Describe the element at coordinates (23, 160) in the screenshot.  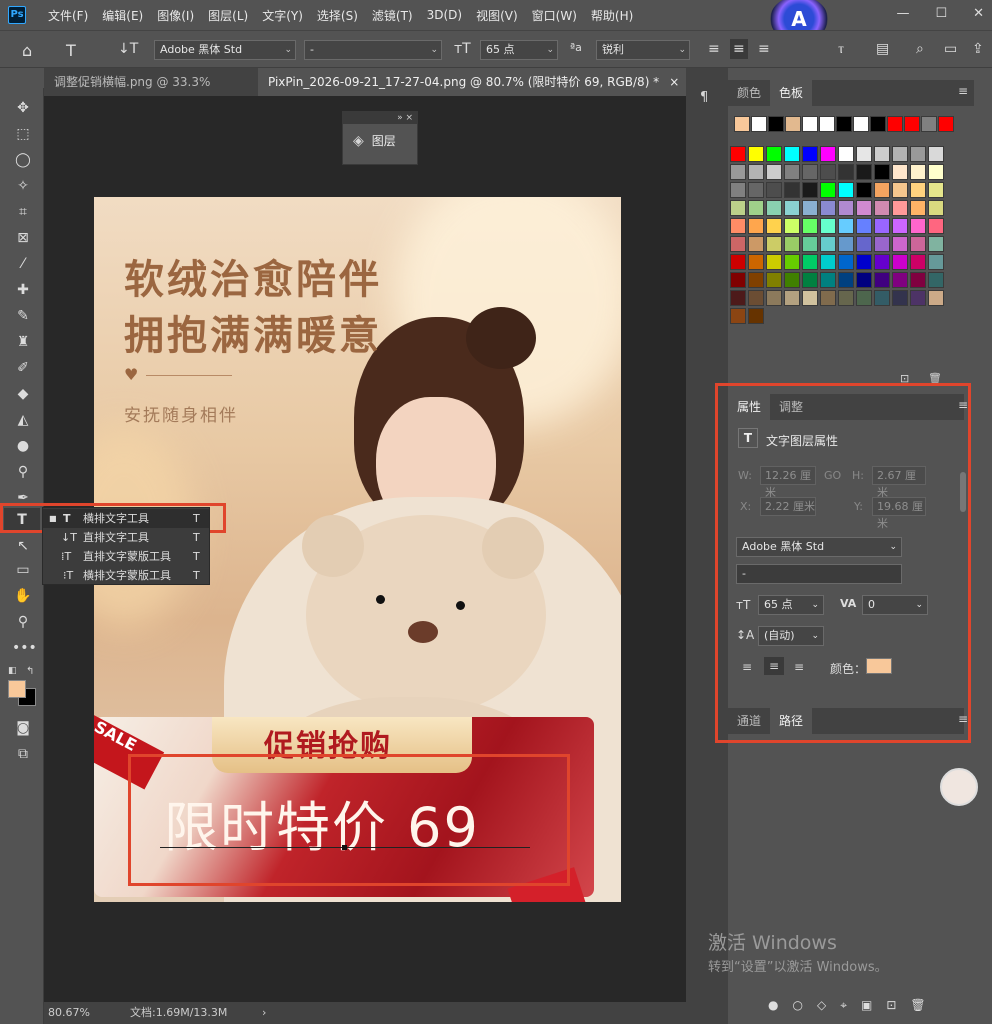
I see `lasso-tool-icon: ◯` at that location.